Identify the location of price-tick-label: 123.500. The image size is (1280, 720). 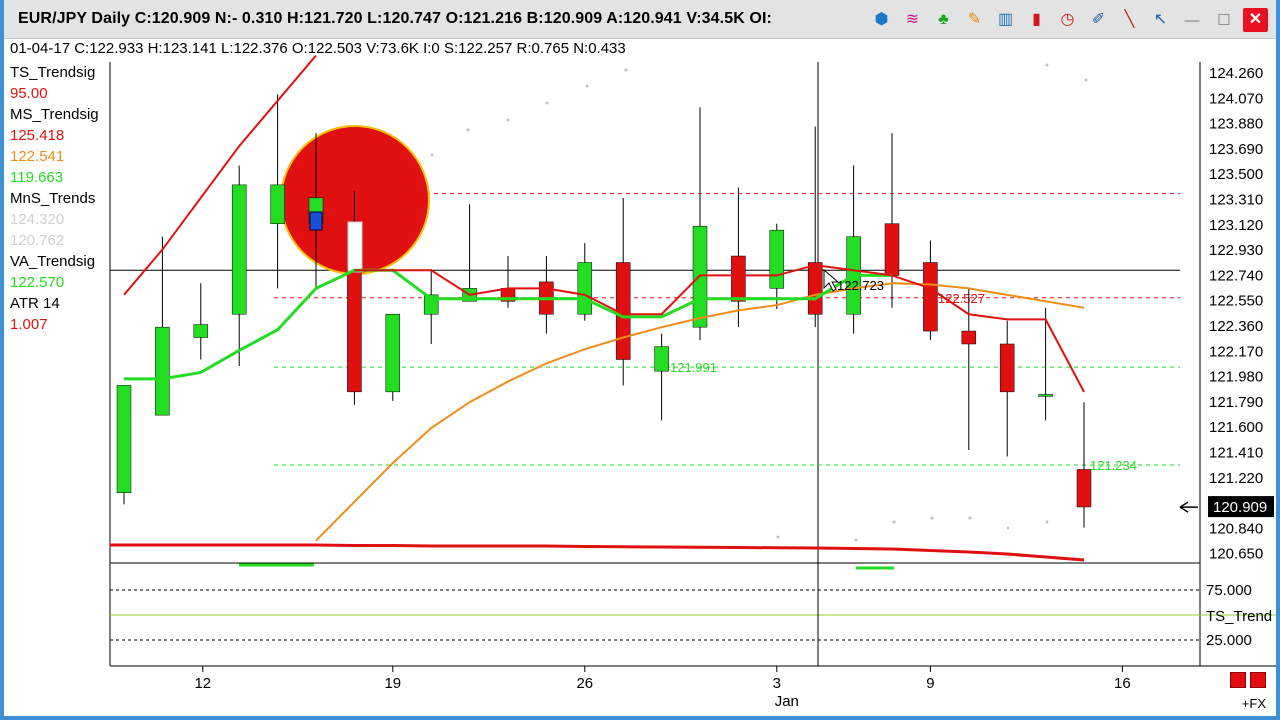
(1236, 174).